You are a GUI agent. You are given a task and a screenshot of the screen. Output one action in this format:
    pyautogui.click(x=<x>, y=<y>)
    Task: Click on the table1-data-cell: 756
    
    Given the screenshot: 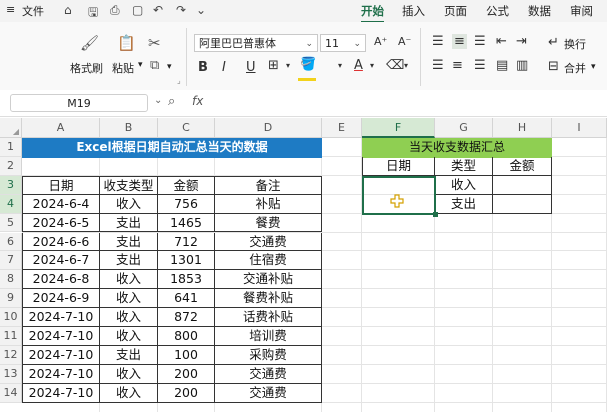 What is the action you would take?
    pyautogui.click(x=186, y=204)
    